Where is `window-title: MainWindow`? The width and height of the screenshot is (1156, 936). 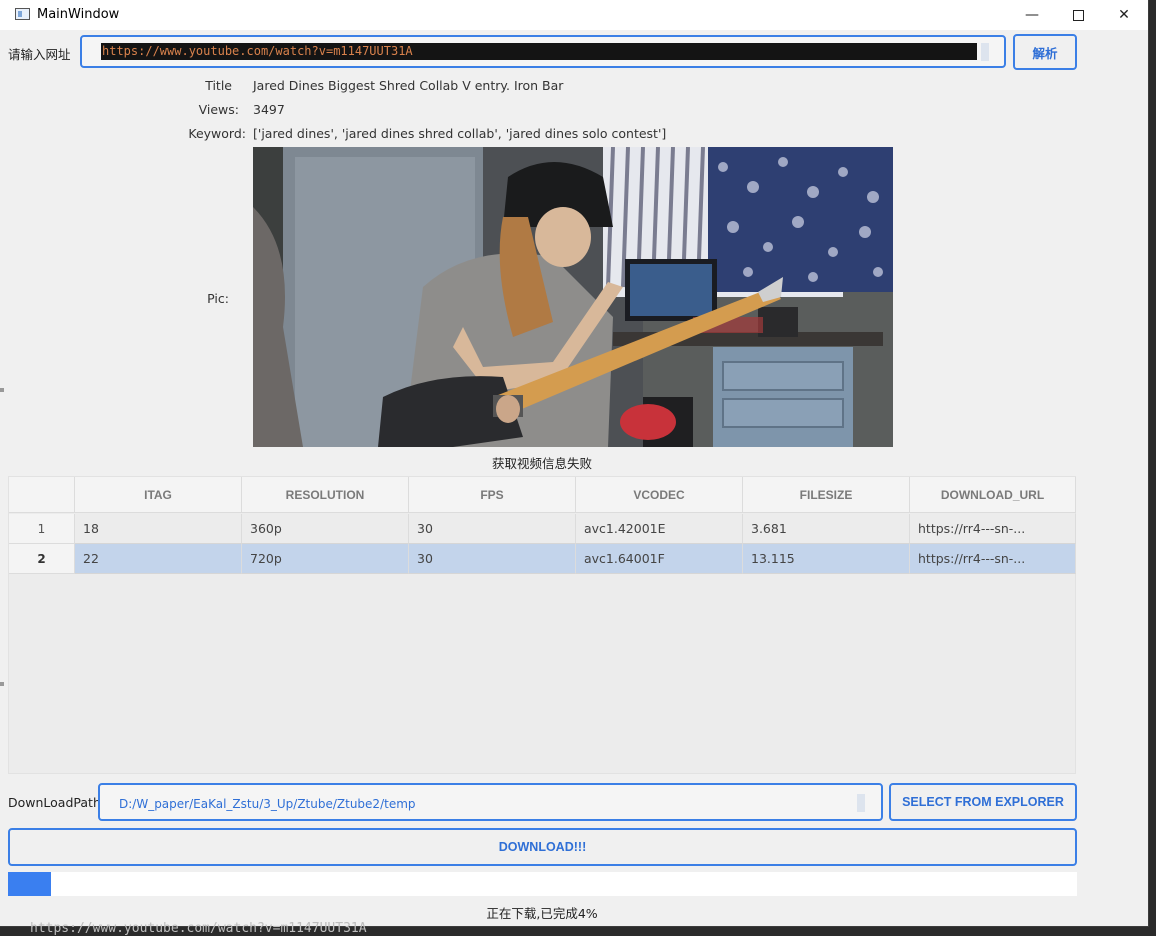
window-title: MainWindow is located at coordinates (78, 14).